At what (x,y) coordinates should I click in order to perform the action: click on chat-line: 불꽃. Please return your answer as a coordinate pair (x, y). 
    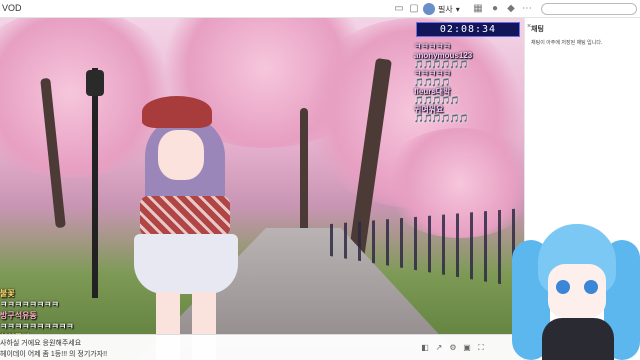
    Looking at the image, I should click on (7, 293).